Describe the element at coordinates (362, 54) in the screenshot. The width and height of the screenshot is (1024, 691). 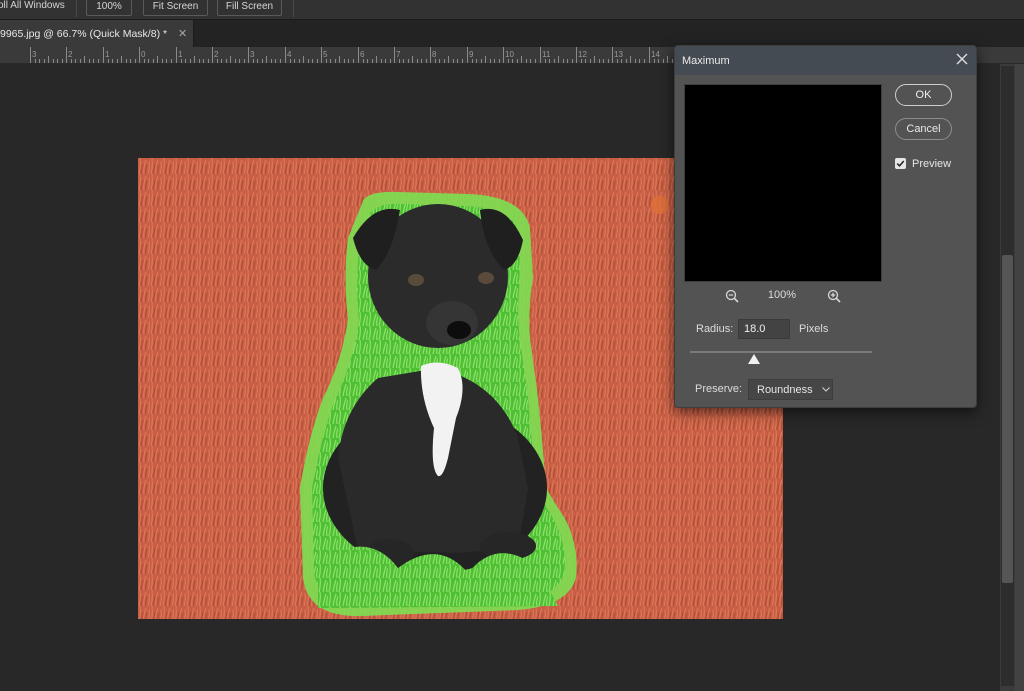
I see `ruler-label: 6` at that location.